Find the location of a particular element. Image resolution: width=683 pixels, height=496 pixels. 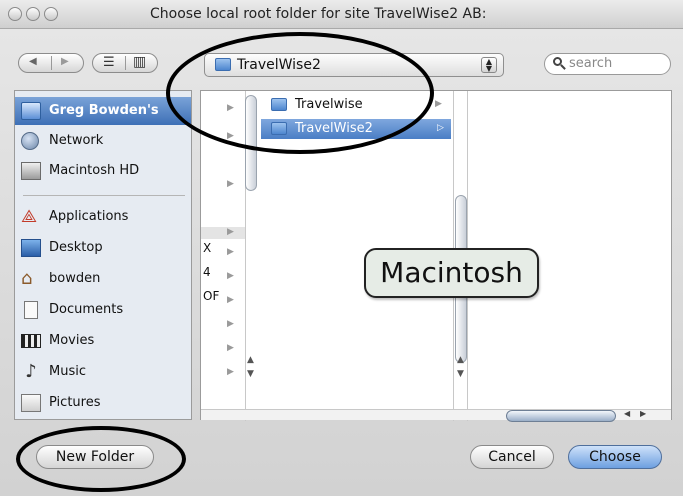

magnifier-handle-icon is located at coordinates (563, 67).